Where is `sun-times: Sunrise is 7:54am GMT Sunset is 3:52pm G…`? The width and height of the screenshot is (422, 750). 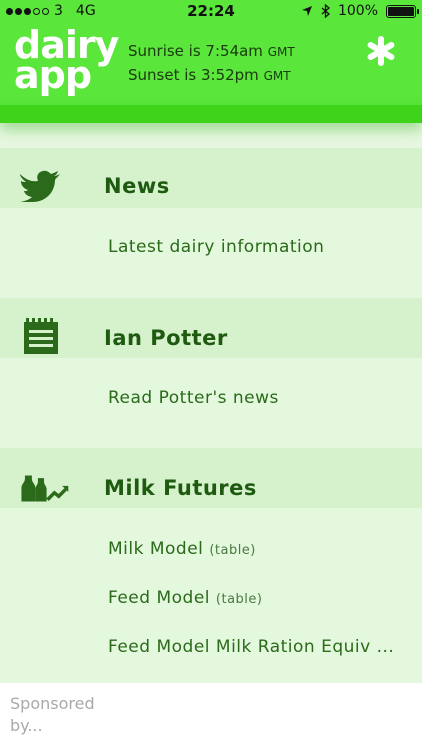
sun-times: Sunrise is 7:54am GMT Sunset is 3:52pm G… is located at coordinates (211, 64).